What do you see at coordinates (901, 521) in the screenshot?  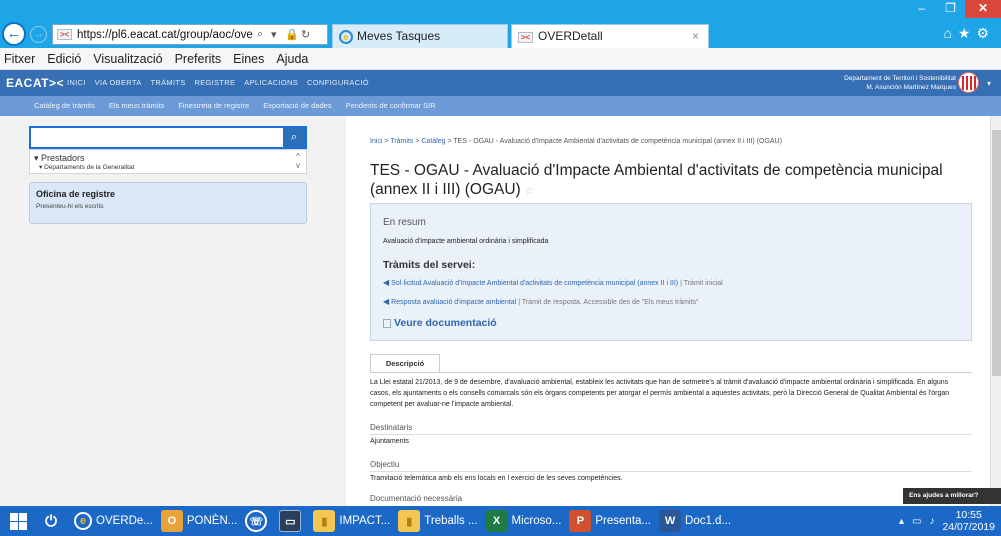 I see `chevron-up-icon: ▴` at bounding box center [901, 521].